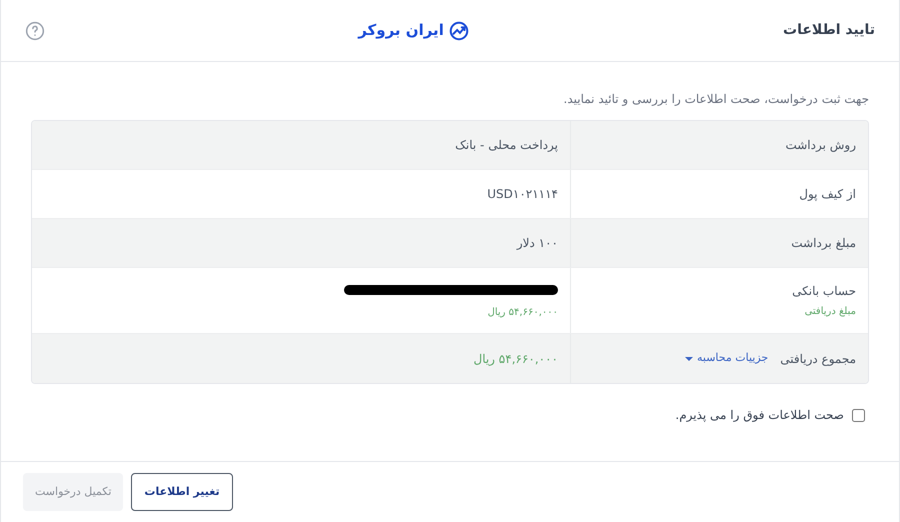 The image size is (900, 522). What do you see at coordinates (459, 31) in the screenshot?
I see `chart-logo-icon` at bounding box center [459, 31].